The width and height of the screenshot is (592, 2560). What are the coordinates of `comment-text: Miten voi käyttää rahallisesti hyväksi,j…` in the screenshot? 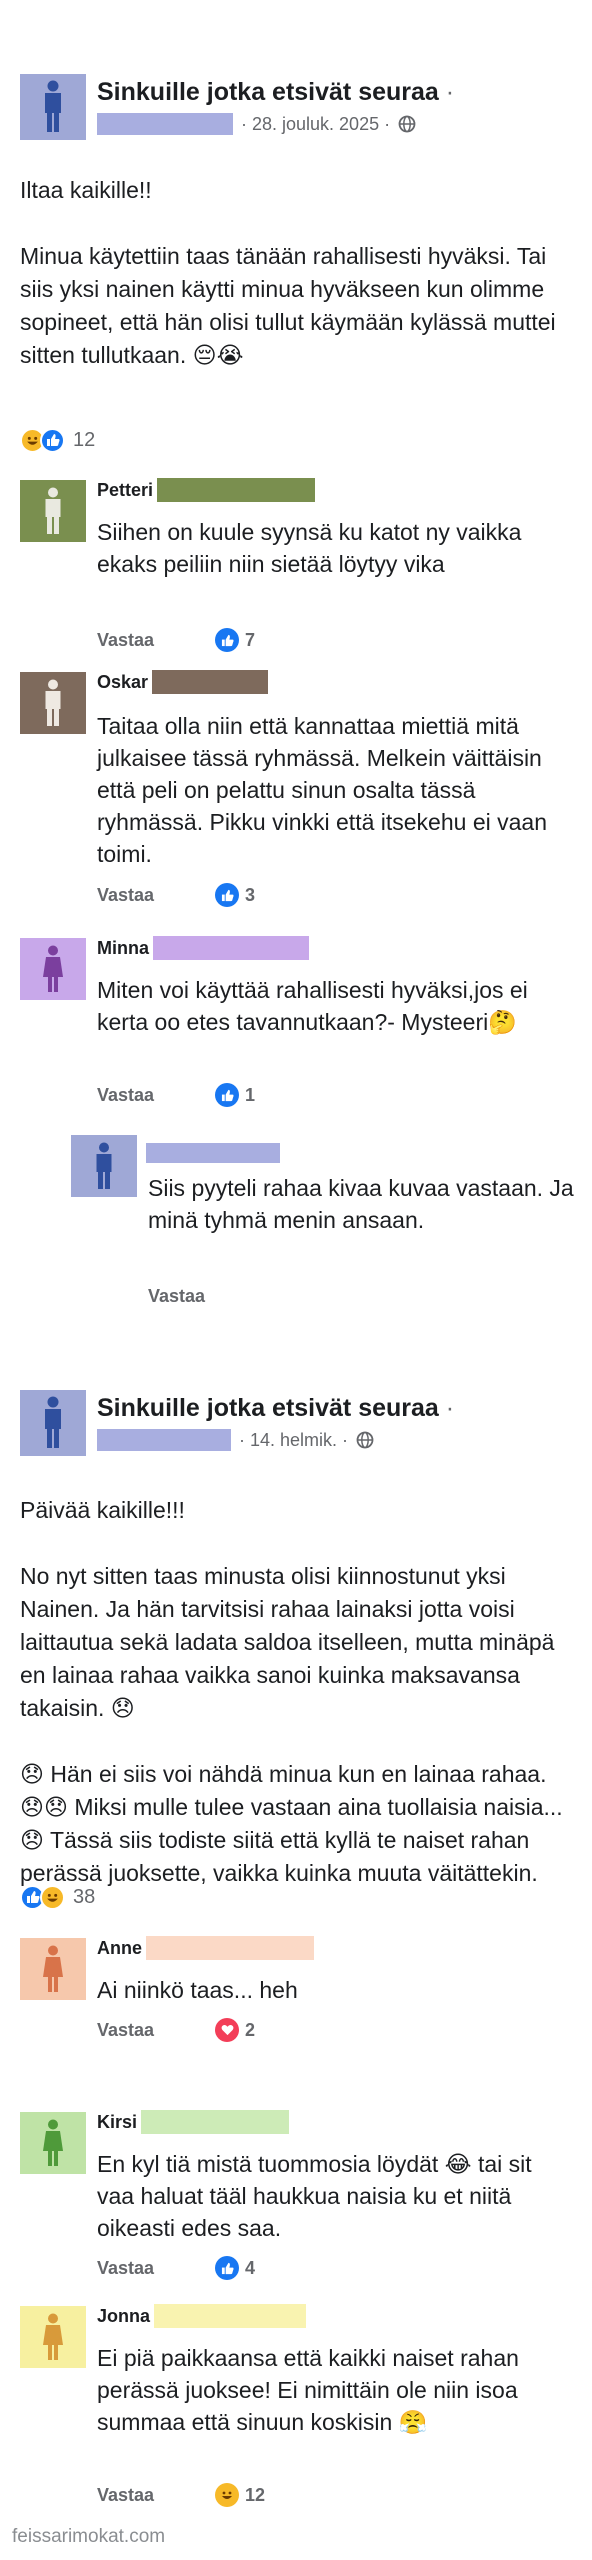 It's located at (312, 1006).